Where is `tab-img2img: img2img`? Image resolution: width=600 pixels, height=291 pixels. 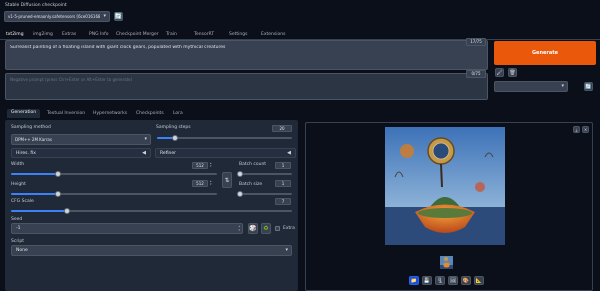
tab-img2img: img2img is located at coordinates (43, 34).